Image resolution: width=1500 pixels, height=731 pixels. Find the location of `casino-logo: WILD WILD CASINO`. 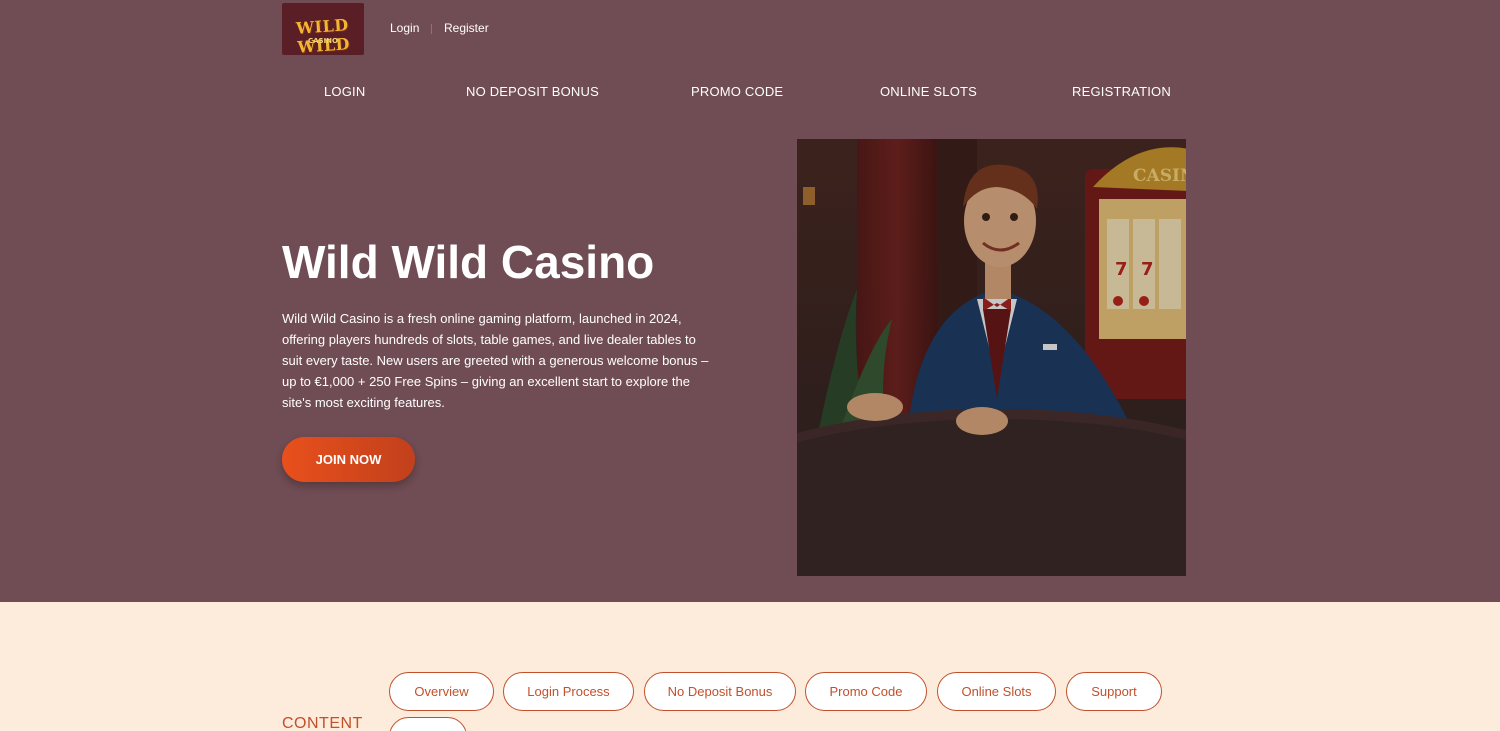

casino-logo: WILD WILD CASINO is located at coordinates (323, 29).